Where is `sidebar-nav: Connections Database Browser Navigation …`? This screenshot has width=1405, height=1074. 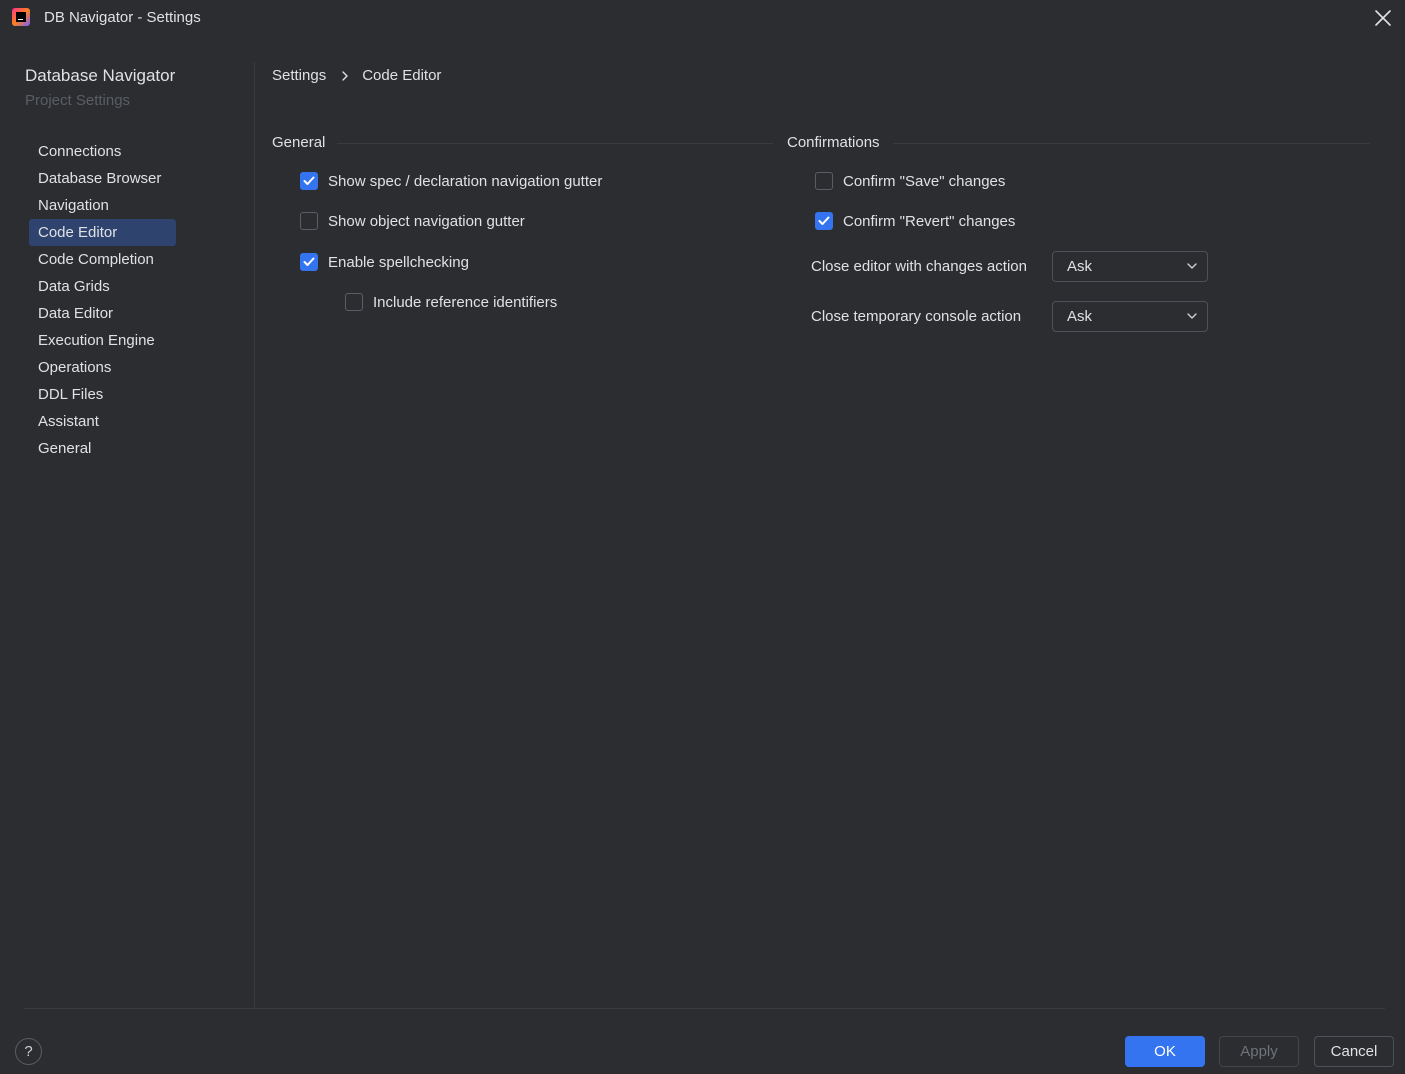
sidebar-nav: Connections Database Browser Navigation … is located at coordinates (102, 300).